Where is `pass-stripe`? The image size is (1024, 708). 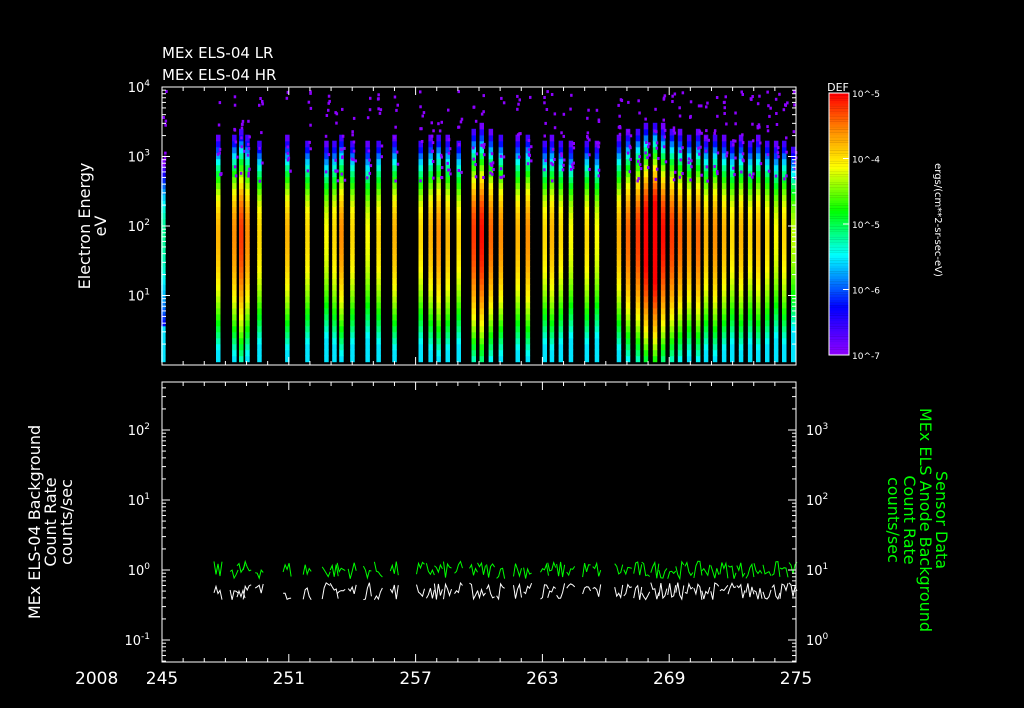
pass-stripe is located at coordinates (768, 226).